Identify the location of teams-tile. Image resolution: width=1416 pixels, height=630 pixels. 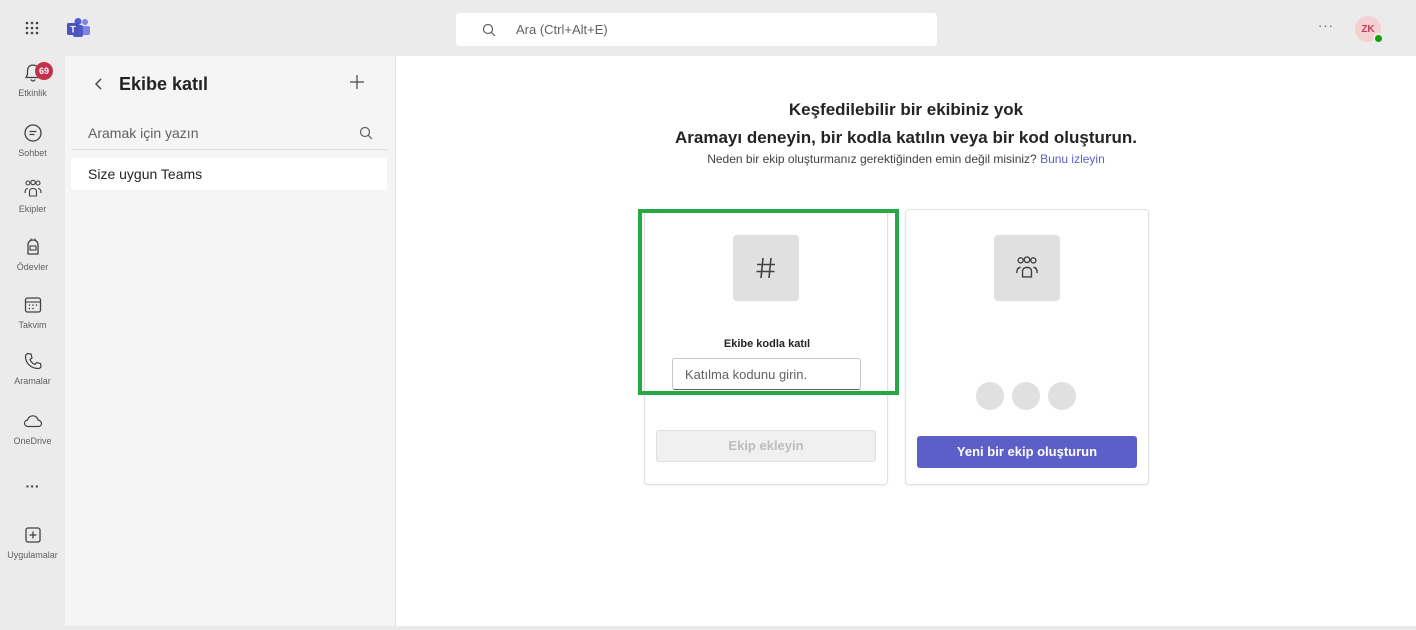
(1027, 268).